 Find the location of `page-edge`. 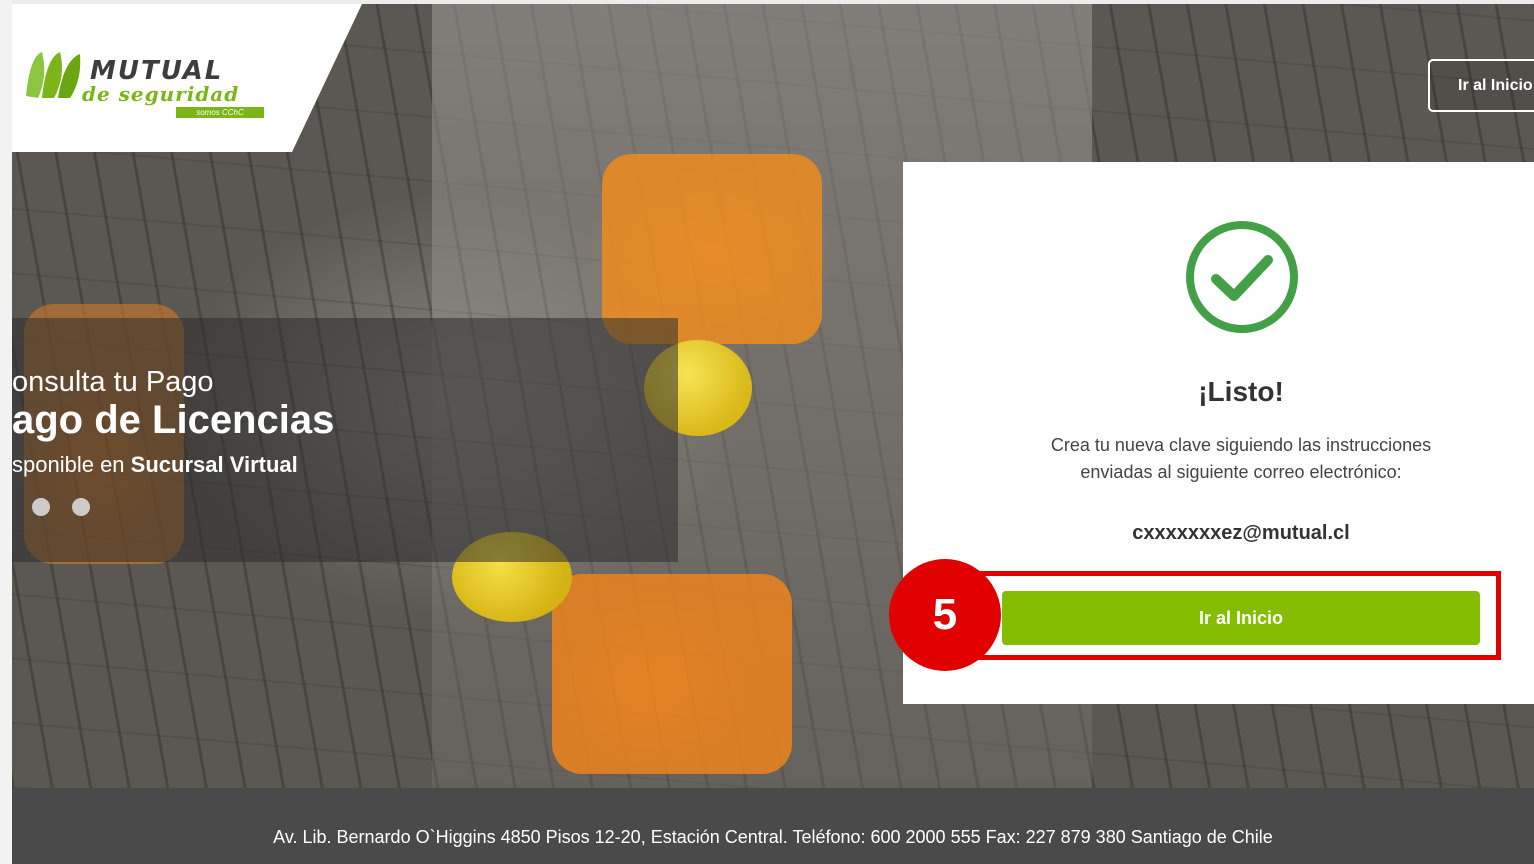

page-edge is located at coordinates (6, 432).